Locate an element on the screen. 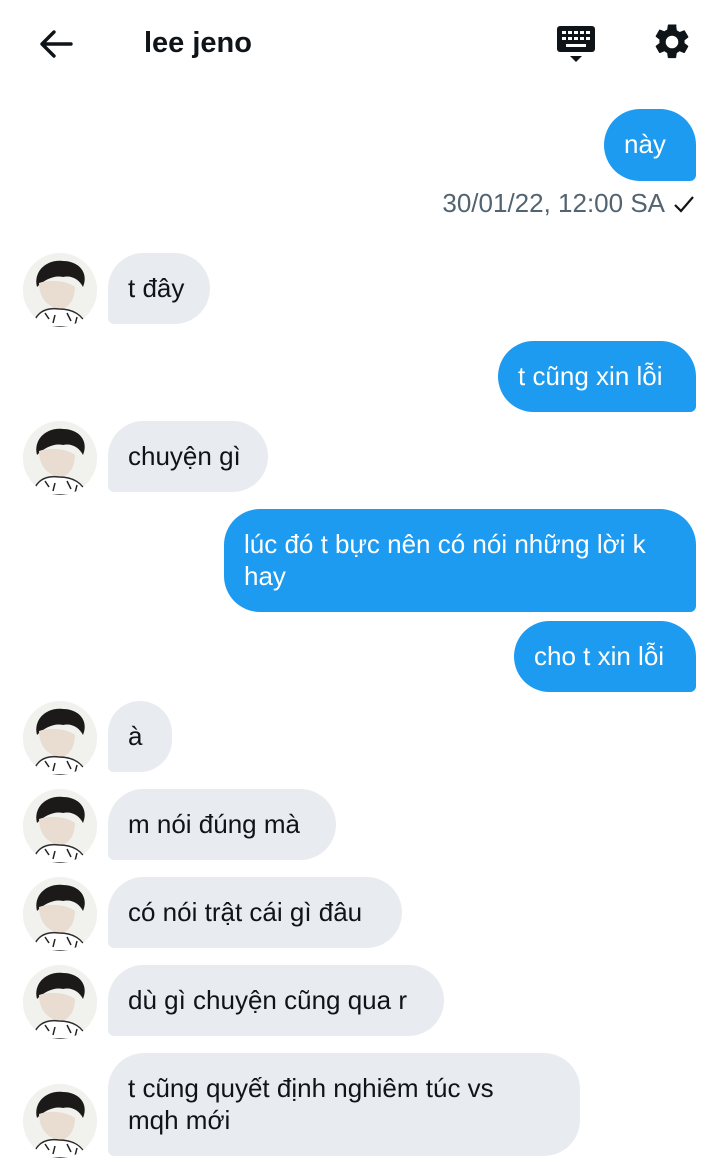  message-timestamp: 30/01/22, 12:00 SA is located at coordinates (568, 203).